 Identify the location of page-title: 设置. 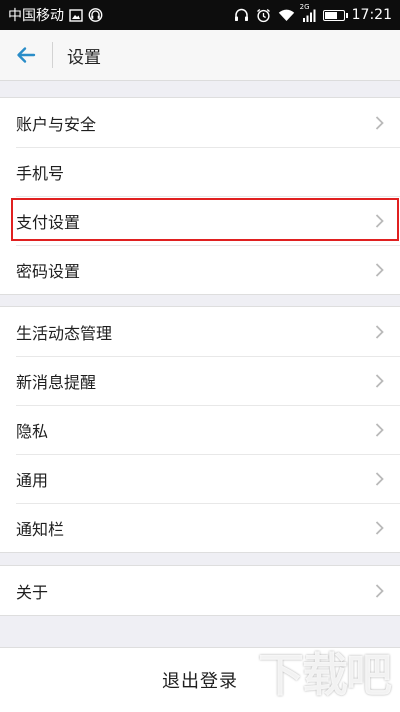
(84, 55).